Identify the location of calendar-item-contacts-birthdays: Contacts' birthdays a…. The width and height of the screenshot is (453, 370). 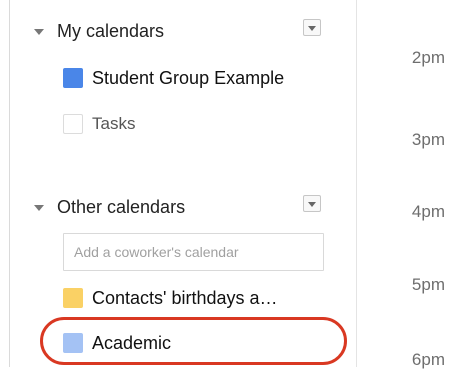
(213, 298).